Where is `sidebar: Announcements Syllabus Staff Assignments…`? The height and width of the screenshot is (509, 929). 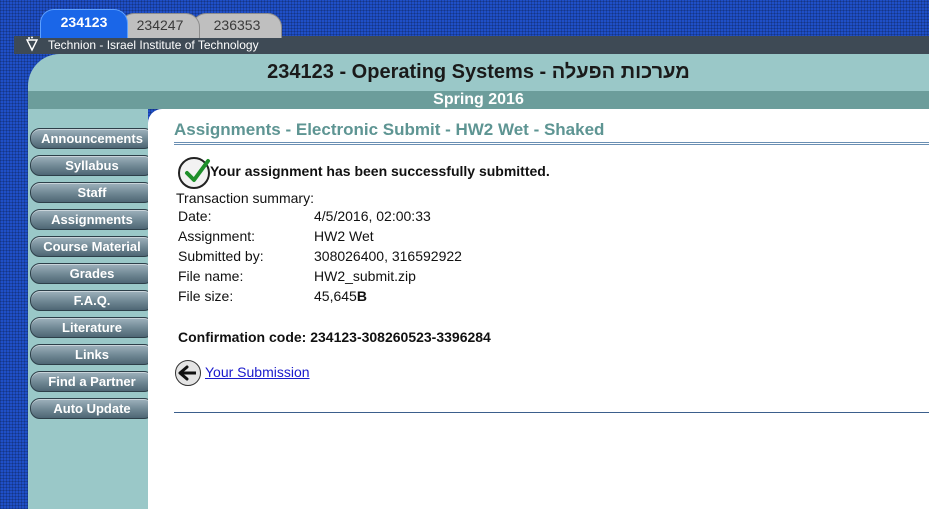
sidebar: Announcements Syllabus Staff Assignments… is located at coordinates (91, 309).